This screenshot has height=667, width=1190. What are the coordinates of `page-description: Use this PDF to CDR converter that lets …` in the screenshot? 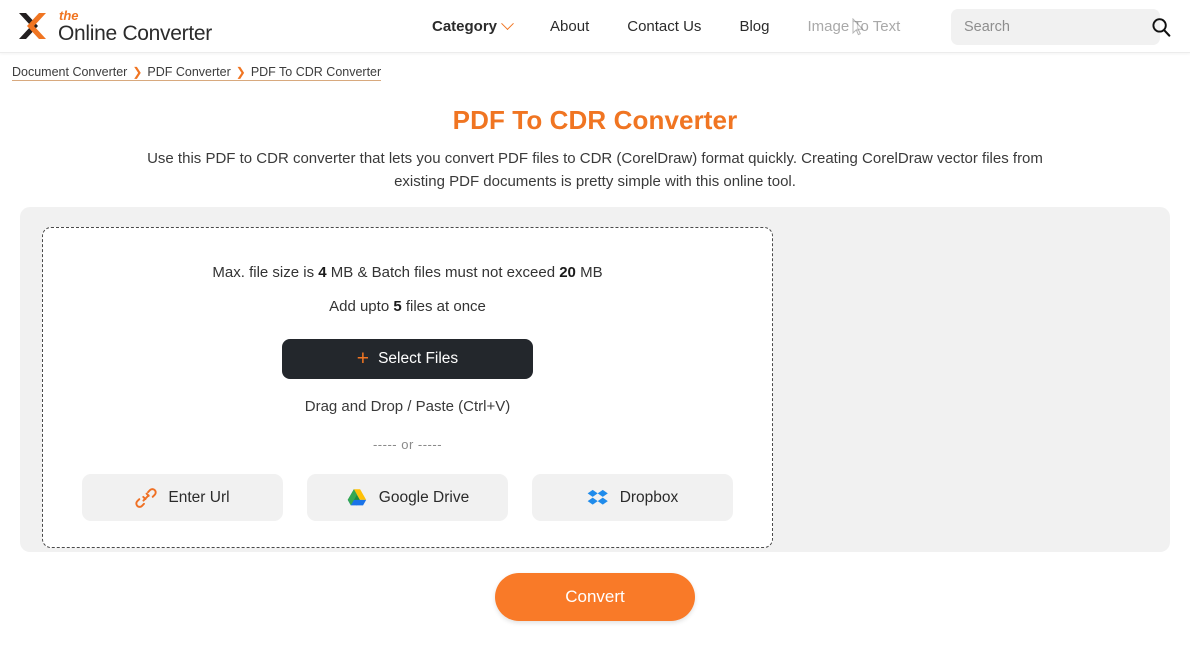 It's located at (595, 170).